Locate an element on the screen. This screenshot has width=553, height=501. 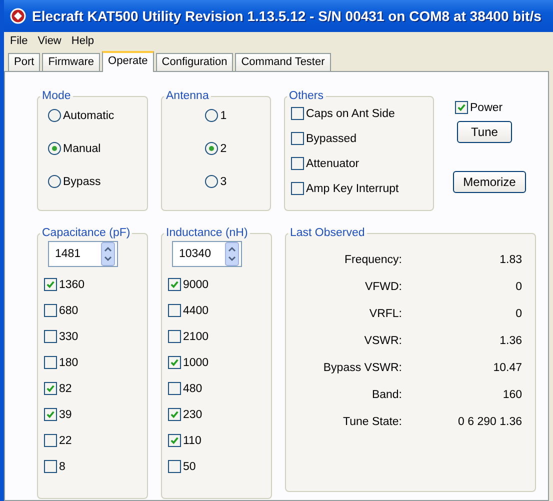
field-value: 0 6 290 1.36 is located at coordinates (489, 422).